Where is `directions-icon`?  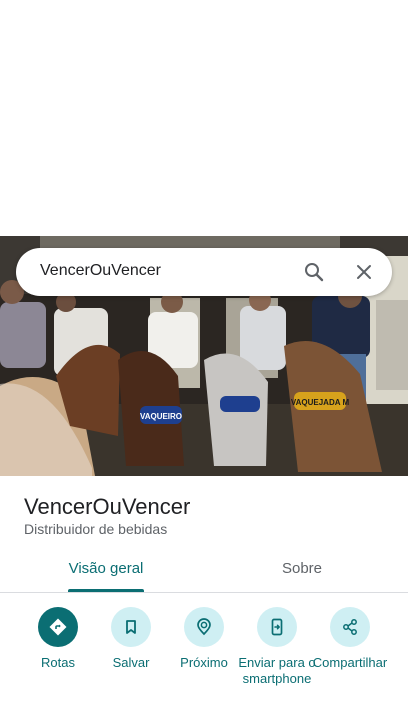
directions-icon is located at coordinates (58, 627).